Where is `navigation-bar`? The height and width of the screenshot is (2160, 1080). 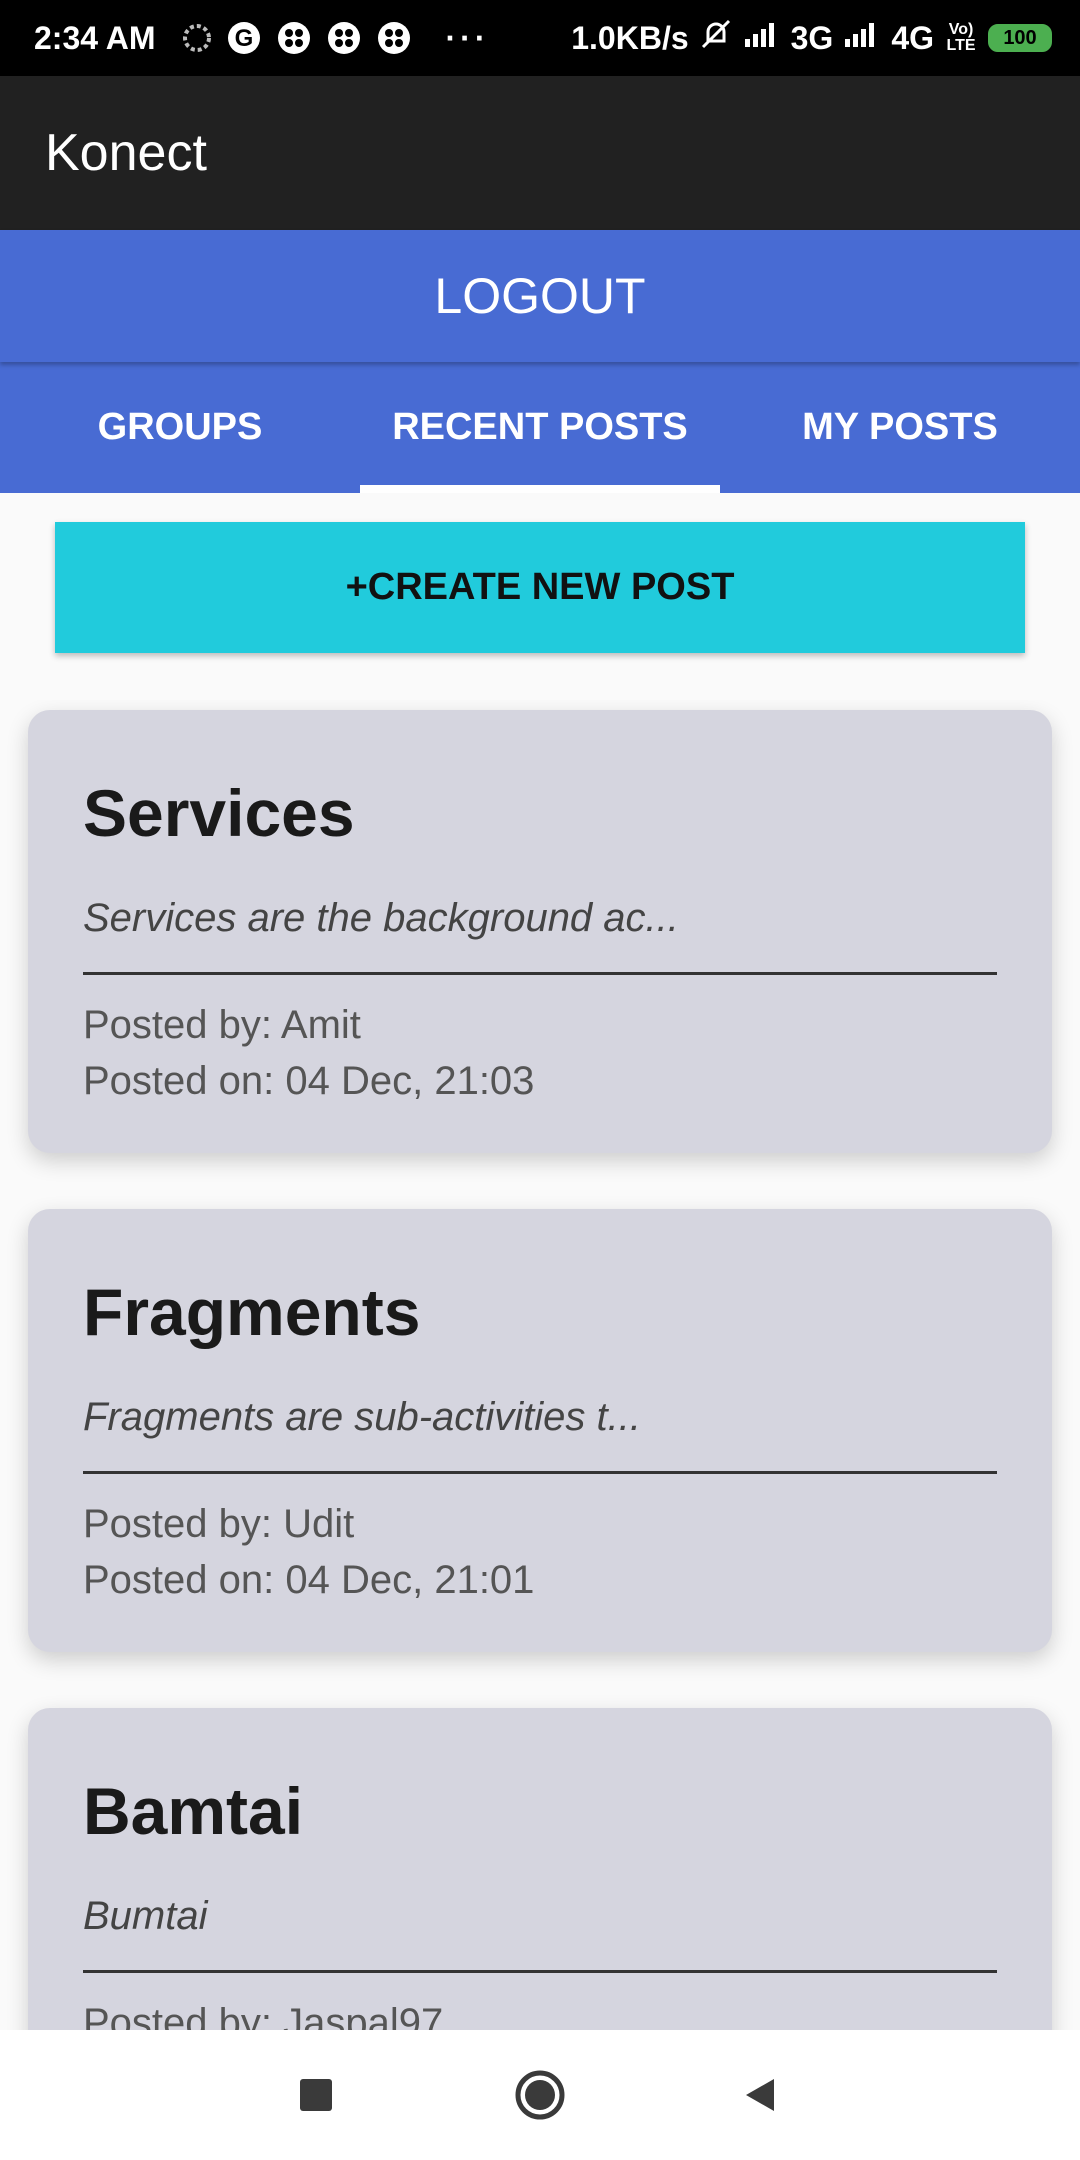
navigation-bar is located at coordinates (540, 2095).